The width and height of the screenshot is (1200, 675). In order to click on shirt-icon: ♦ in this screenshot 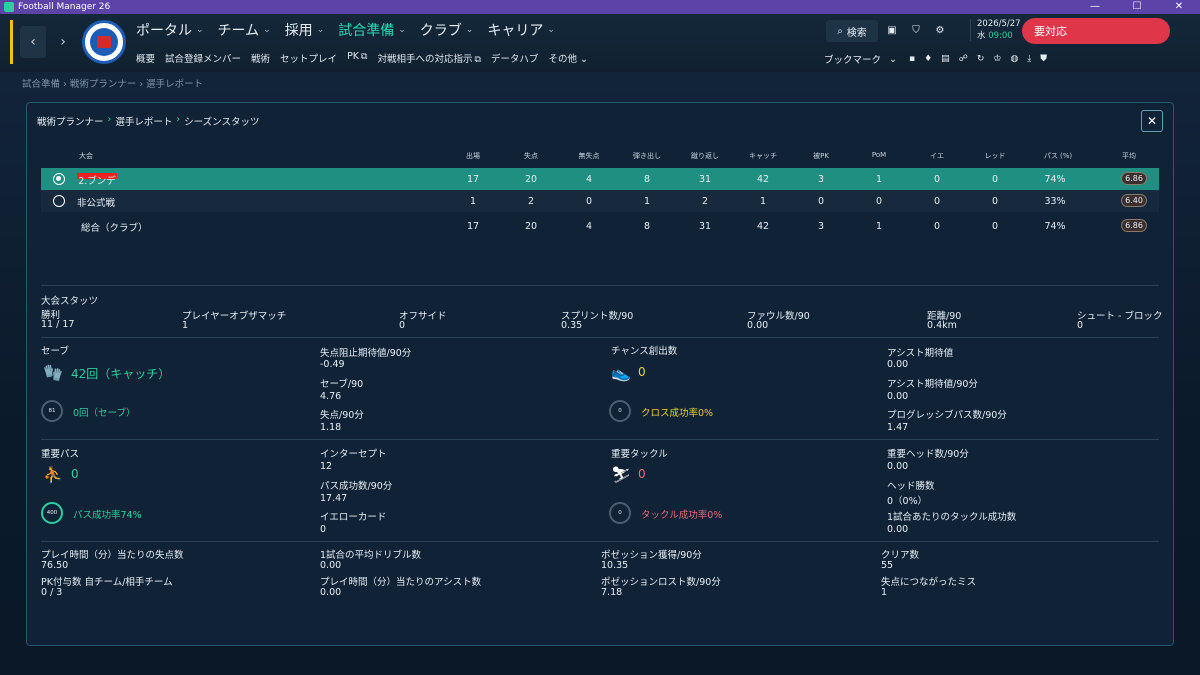, I will do `click(928, 59)`.